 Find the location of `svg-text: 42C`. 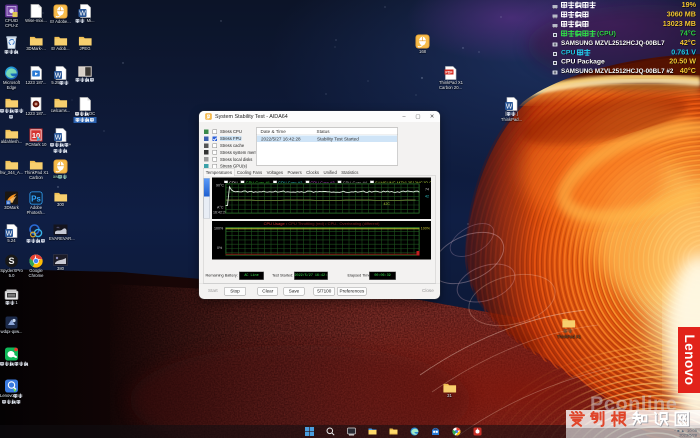

svg-text: 42C is located at coordinates (387, 204).